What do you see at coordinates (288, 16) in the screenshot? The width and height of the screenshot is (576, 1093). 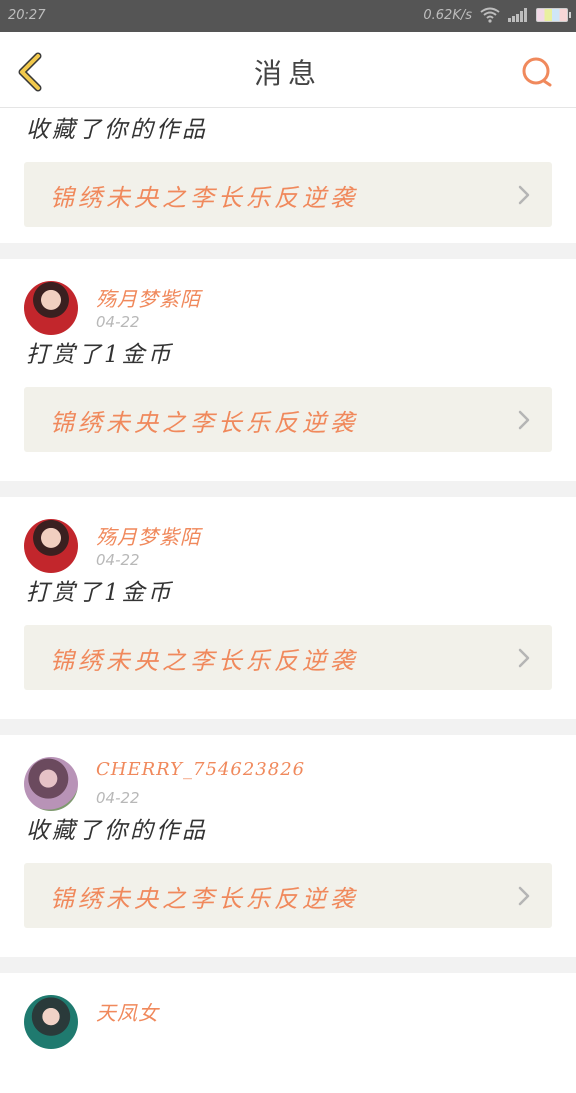 I see `status-bar: 20:27 0.62K/s` at bounding box center [288, 16].